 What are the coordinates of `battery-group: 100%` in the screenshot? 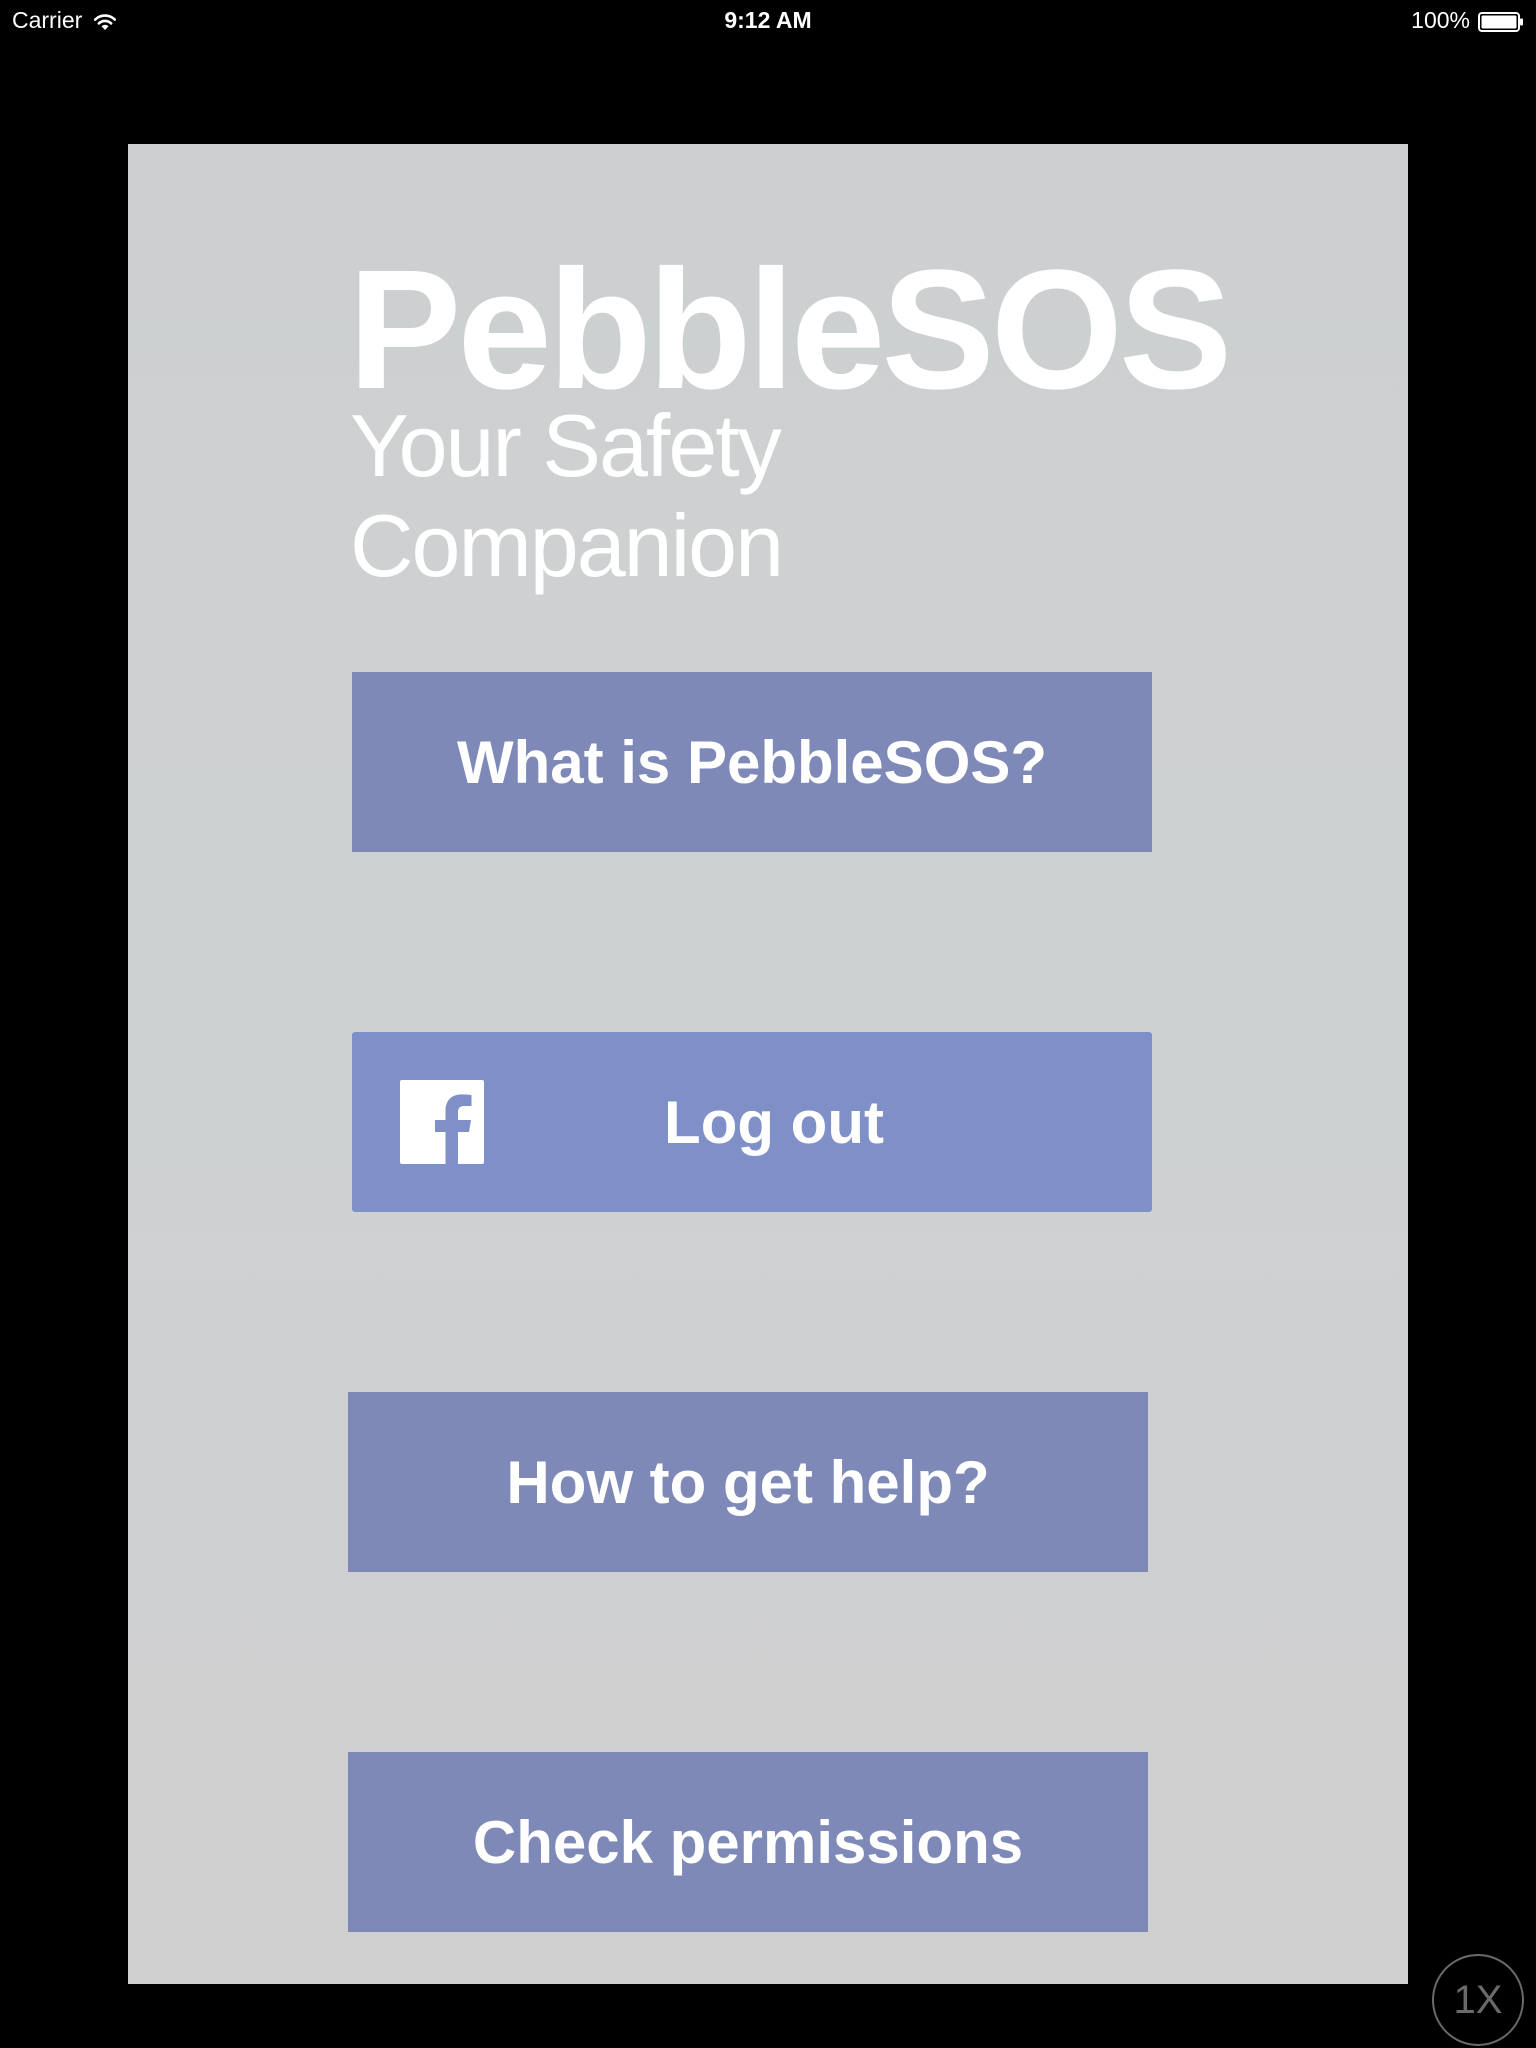 It's located at (1467, 20).